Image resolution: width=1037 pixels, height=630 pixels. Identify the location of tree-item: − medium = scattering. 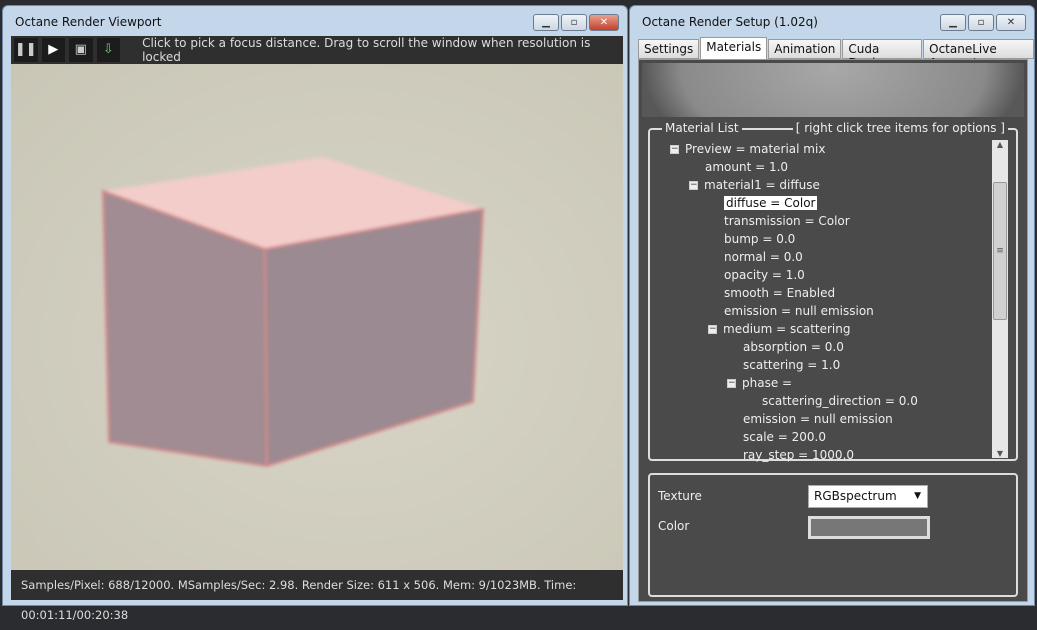
(779, 329).